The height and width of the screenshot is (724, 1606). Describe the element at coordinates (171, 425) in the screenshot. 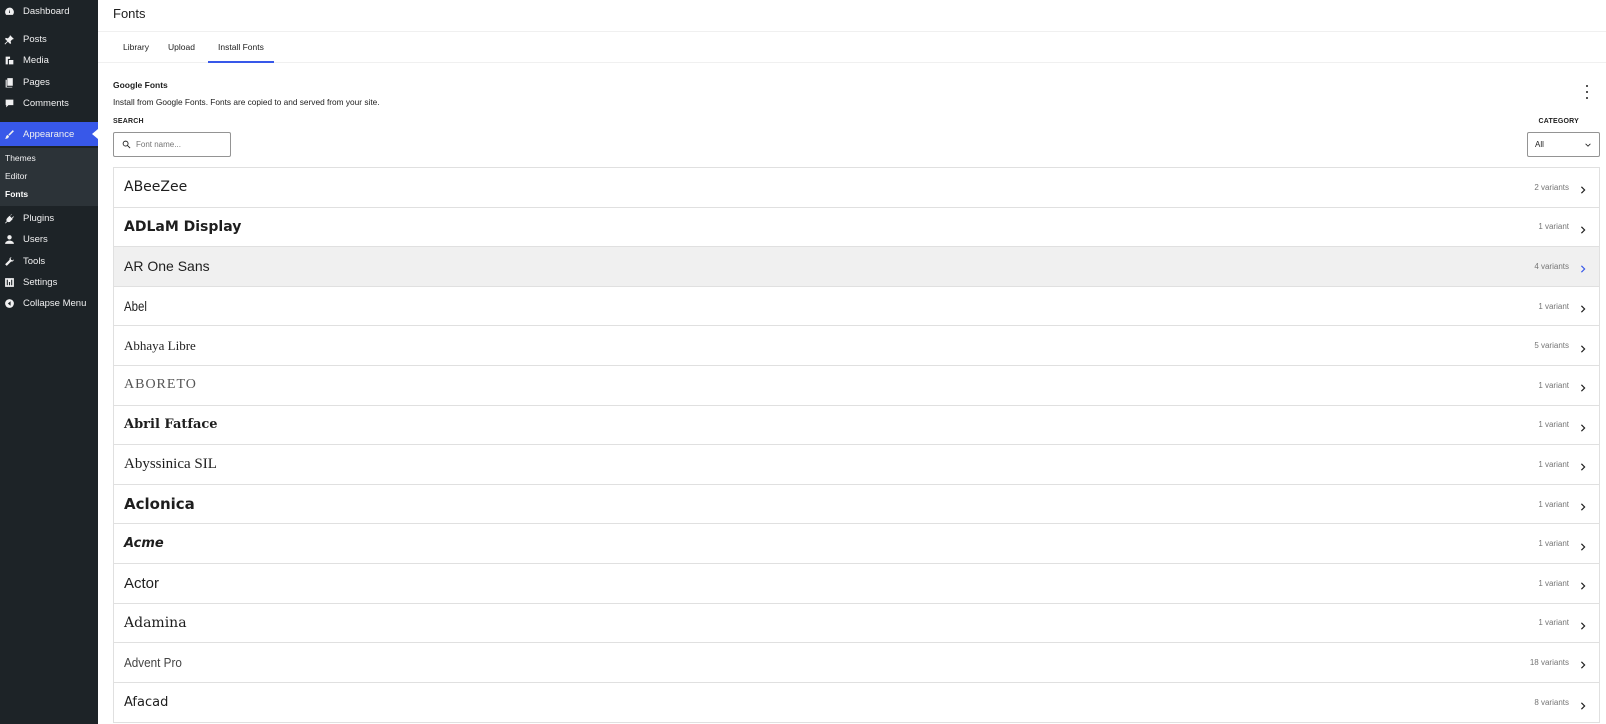

I see `font-name: Abril Fatface` at that location.